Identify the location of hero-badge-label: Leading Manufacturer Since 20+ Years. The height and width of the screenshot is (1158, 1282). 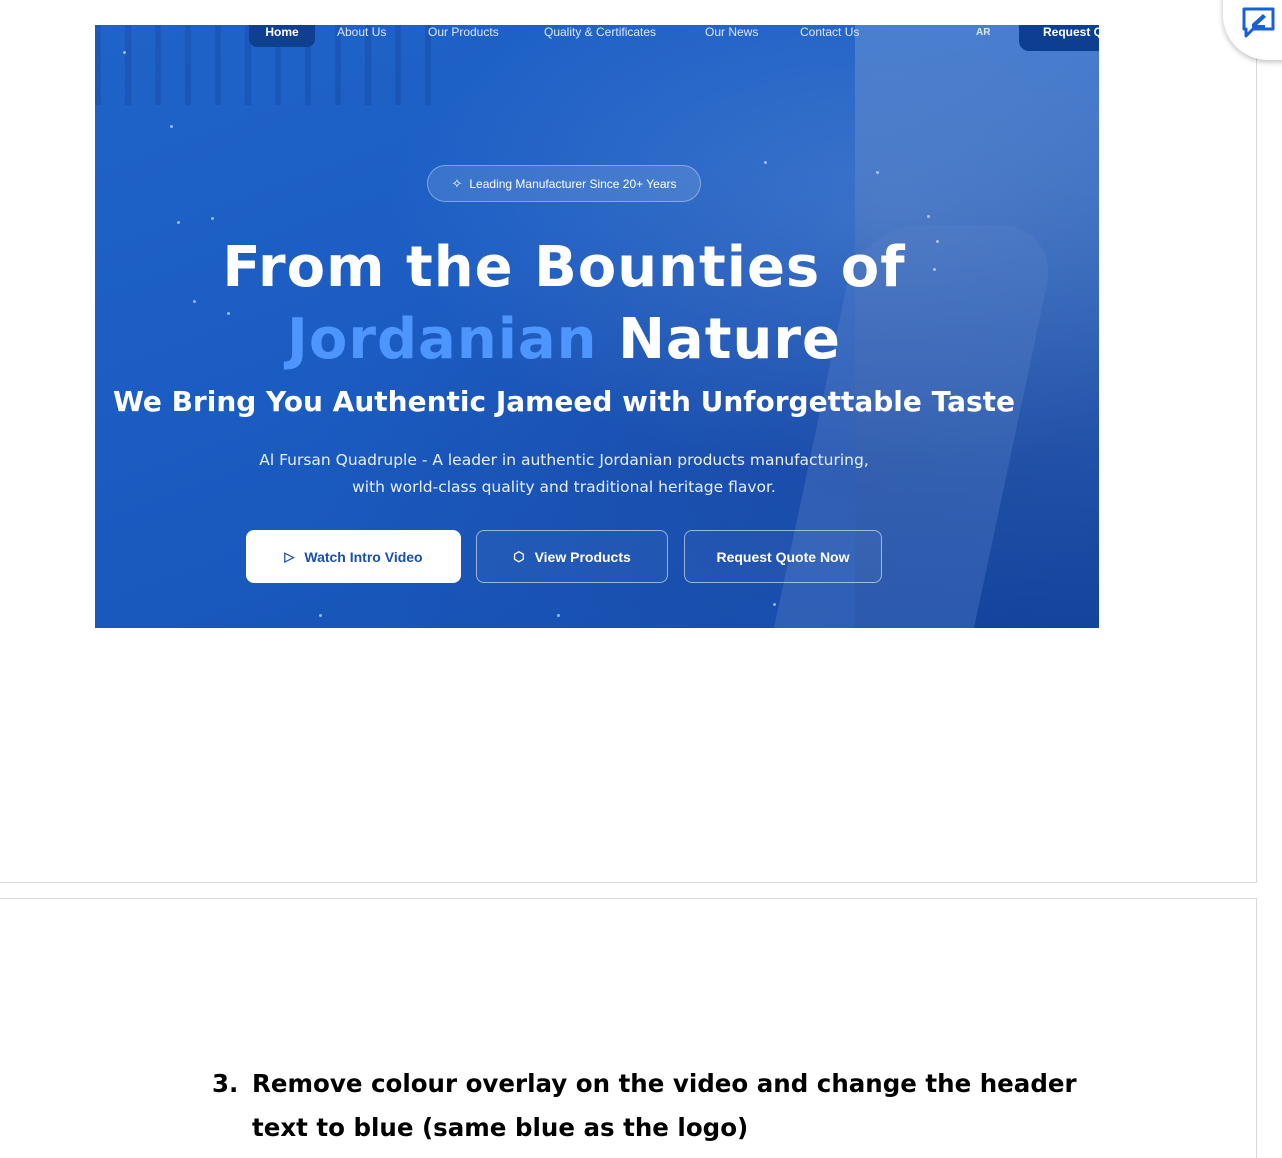
(573, 183).